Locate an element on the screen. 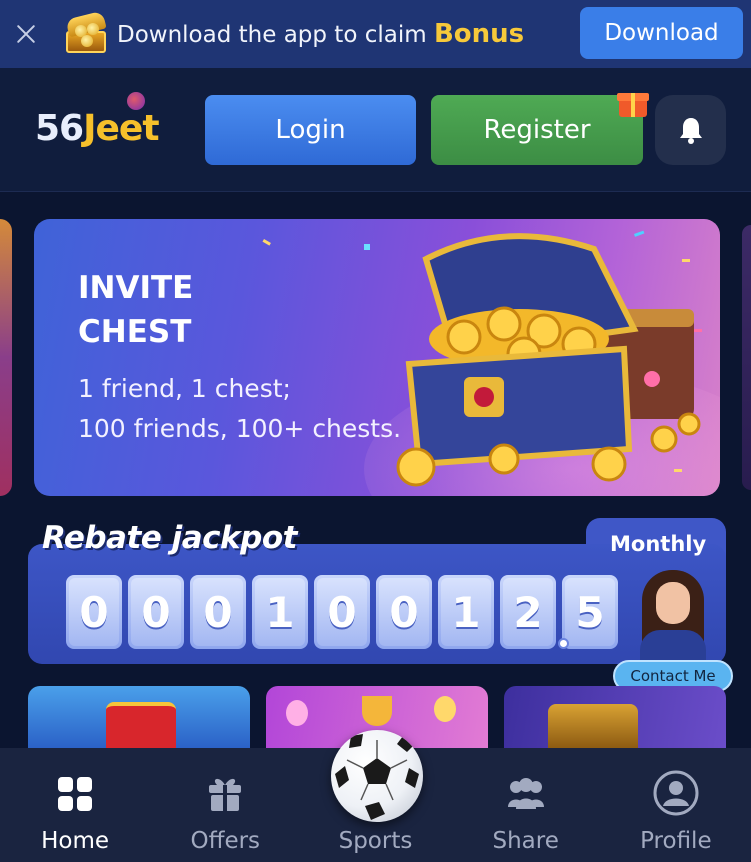  next-slide-preview is located at coordinates (746, 357).